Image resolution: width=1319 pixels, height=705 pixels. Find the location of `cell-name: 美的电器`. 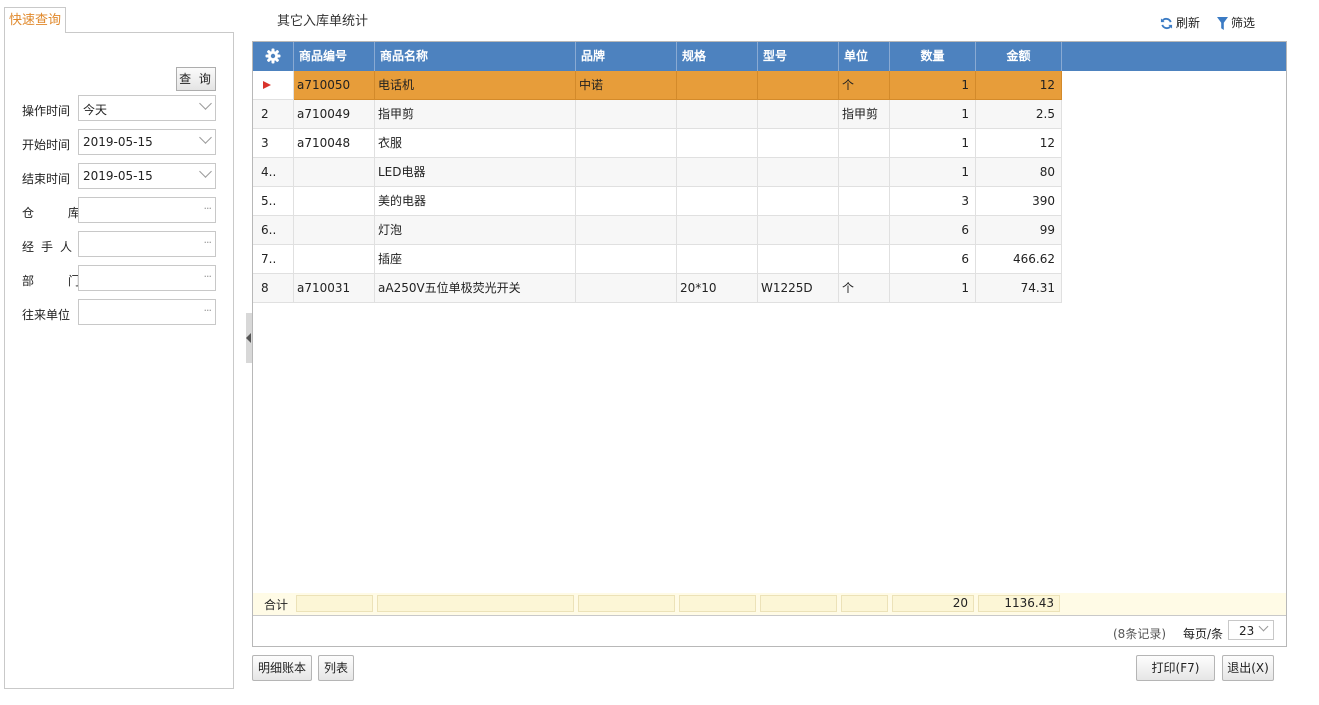

cell-name: 美的电器 is located at coordinates (475, 201).